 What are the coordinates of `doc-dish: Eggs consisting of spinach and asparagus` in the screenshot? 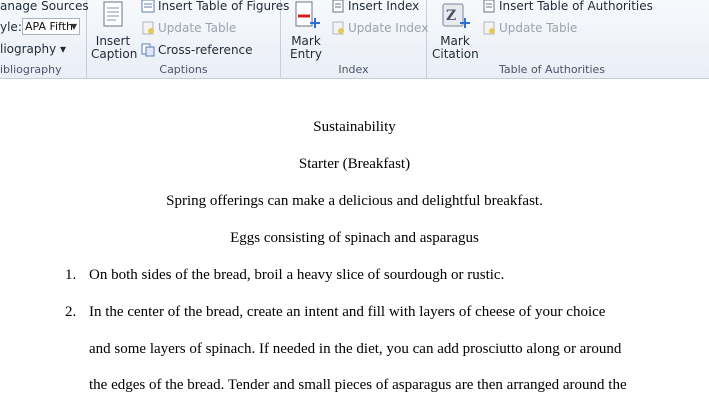 It's located at (354, 238).